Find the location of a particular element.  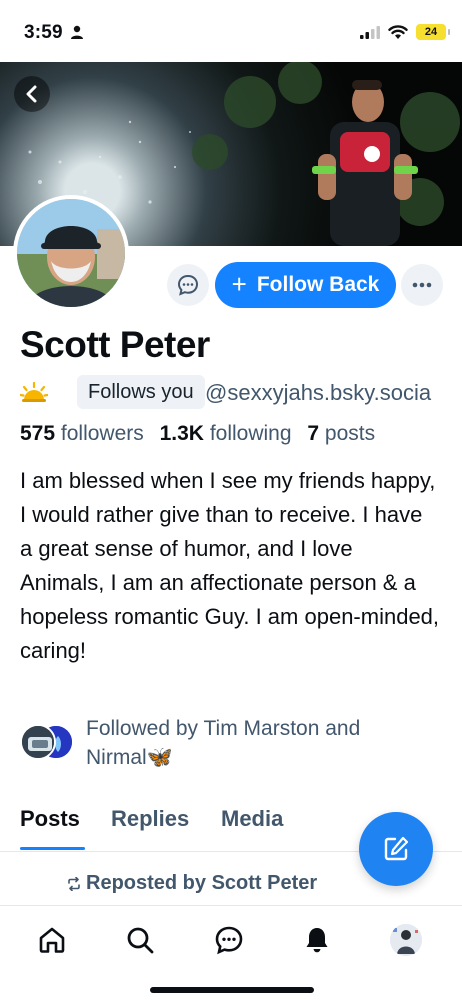

repost-label: Reposted by Scott Peter is located at coordinates (202, 883).